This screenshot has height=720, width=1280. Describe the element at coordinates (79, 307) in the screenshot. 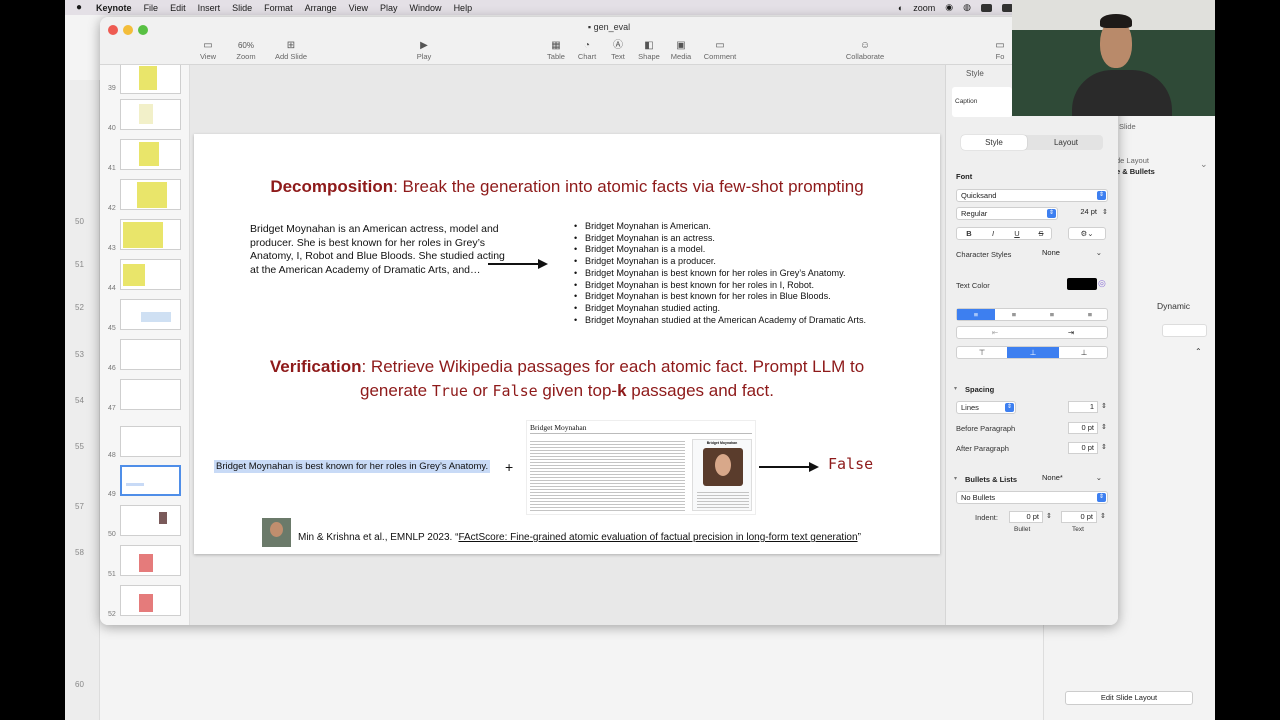

I see `back-slide-number: 52` at that location.